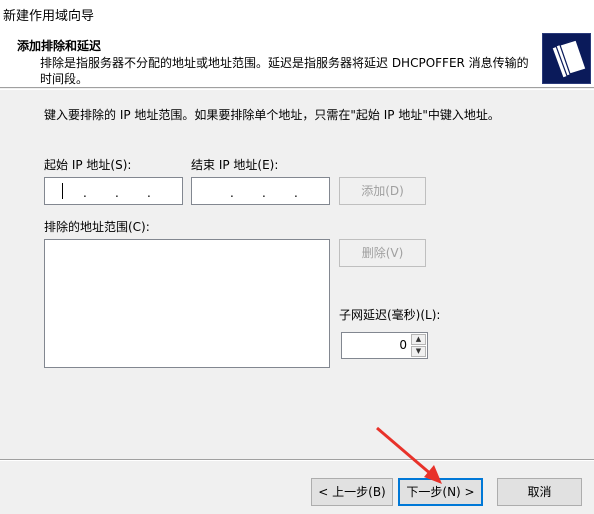 This screenshot has width=594, height=514. What do you see at coordinates (260, 191) in the screenshot?
I see `end-ip-input: . . .` at bounding box center [260, 191].